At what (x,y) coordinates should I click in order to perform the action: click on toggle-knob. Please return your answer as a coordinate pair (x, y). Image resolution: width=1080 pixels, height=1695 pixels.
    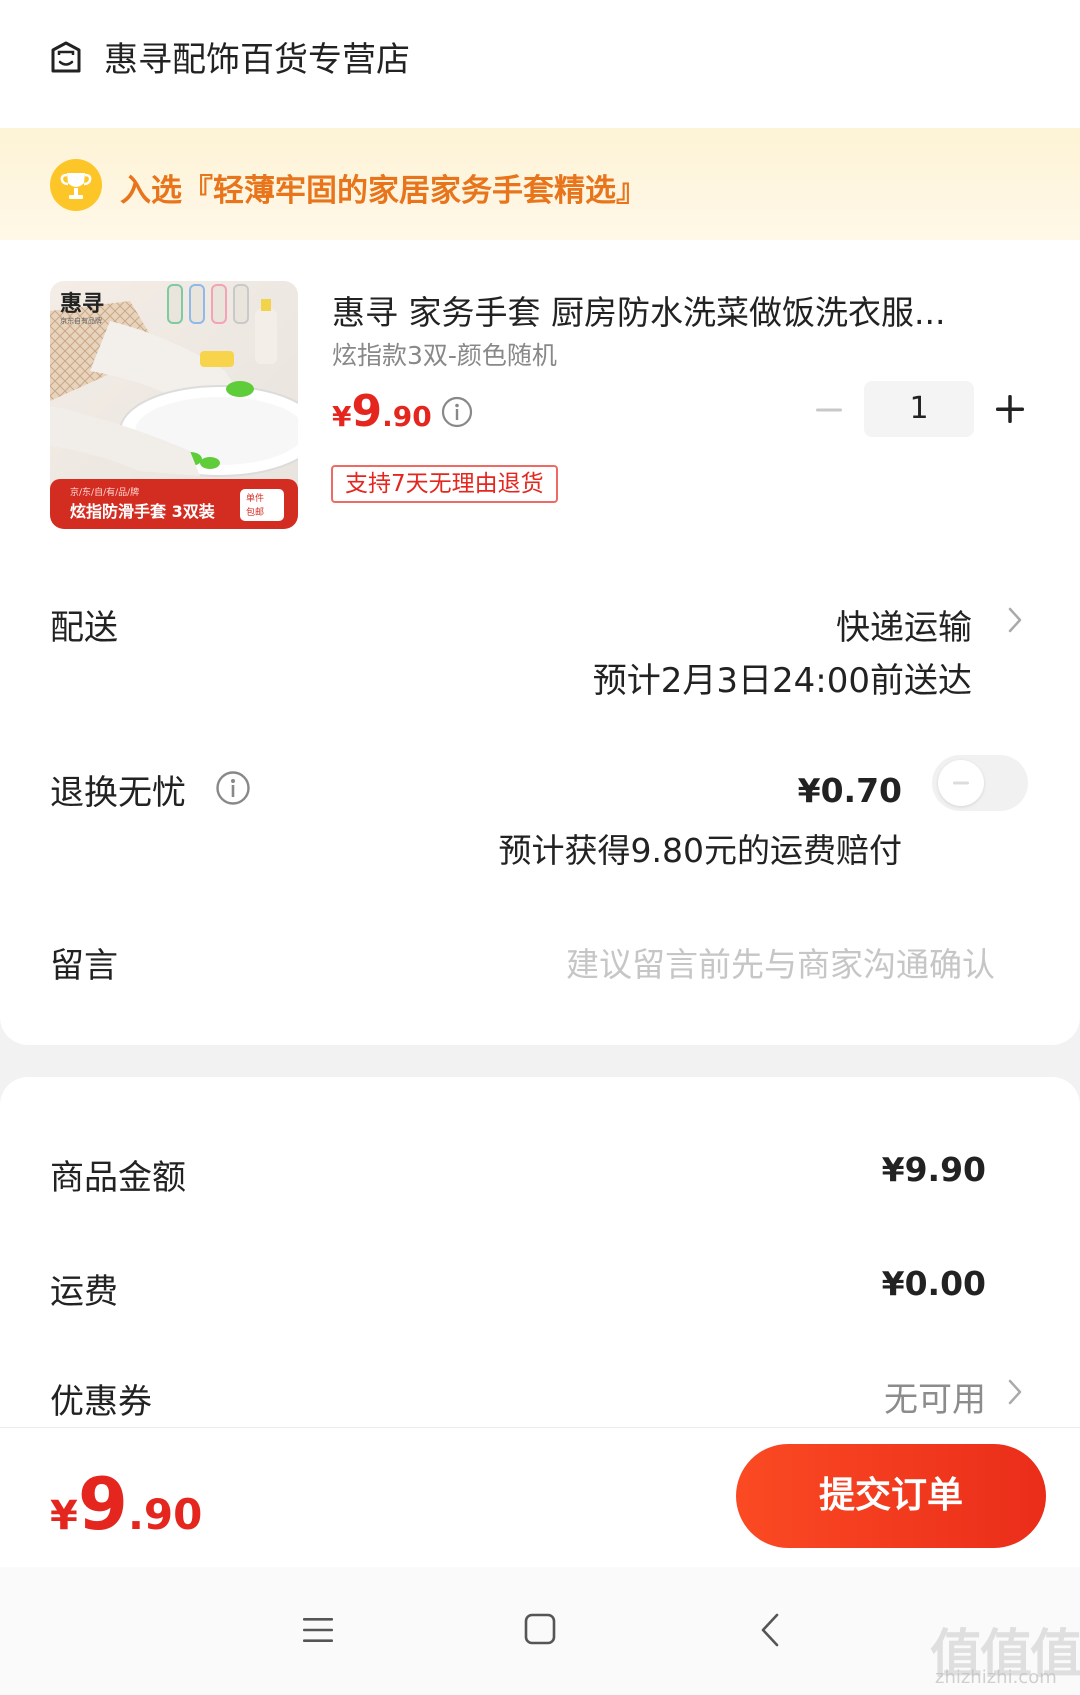
    Looking at the image, I should click on (961, 783).